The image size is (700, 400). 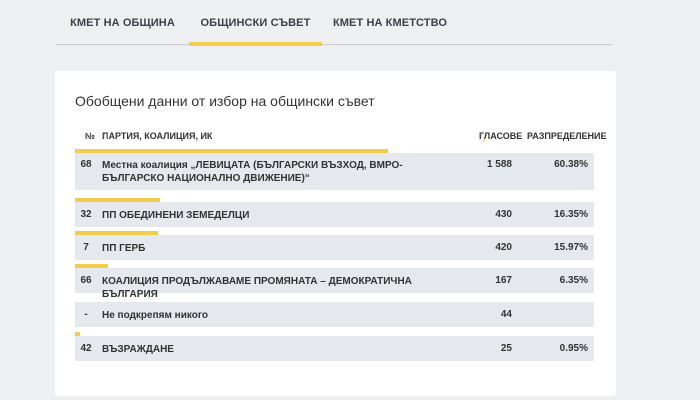 I want to click on tab-mayor-town-hall: КМЕТ НА КМЕТСТВО, so click(x=390, y=22).